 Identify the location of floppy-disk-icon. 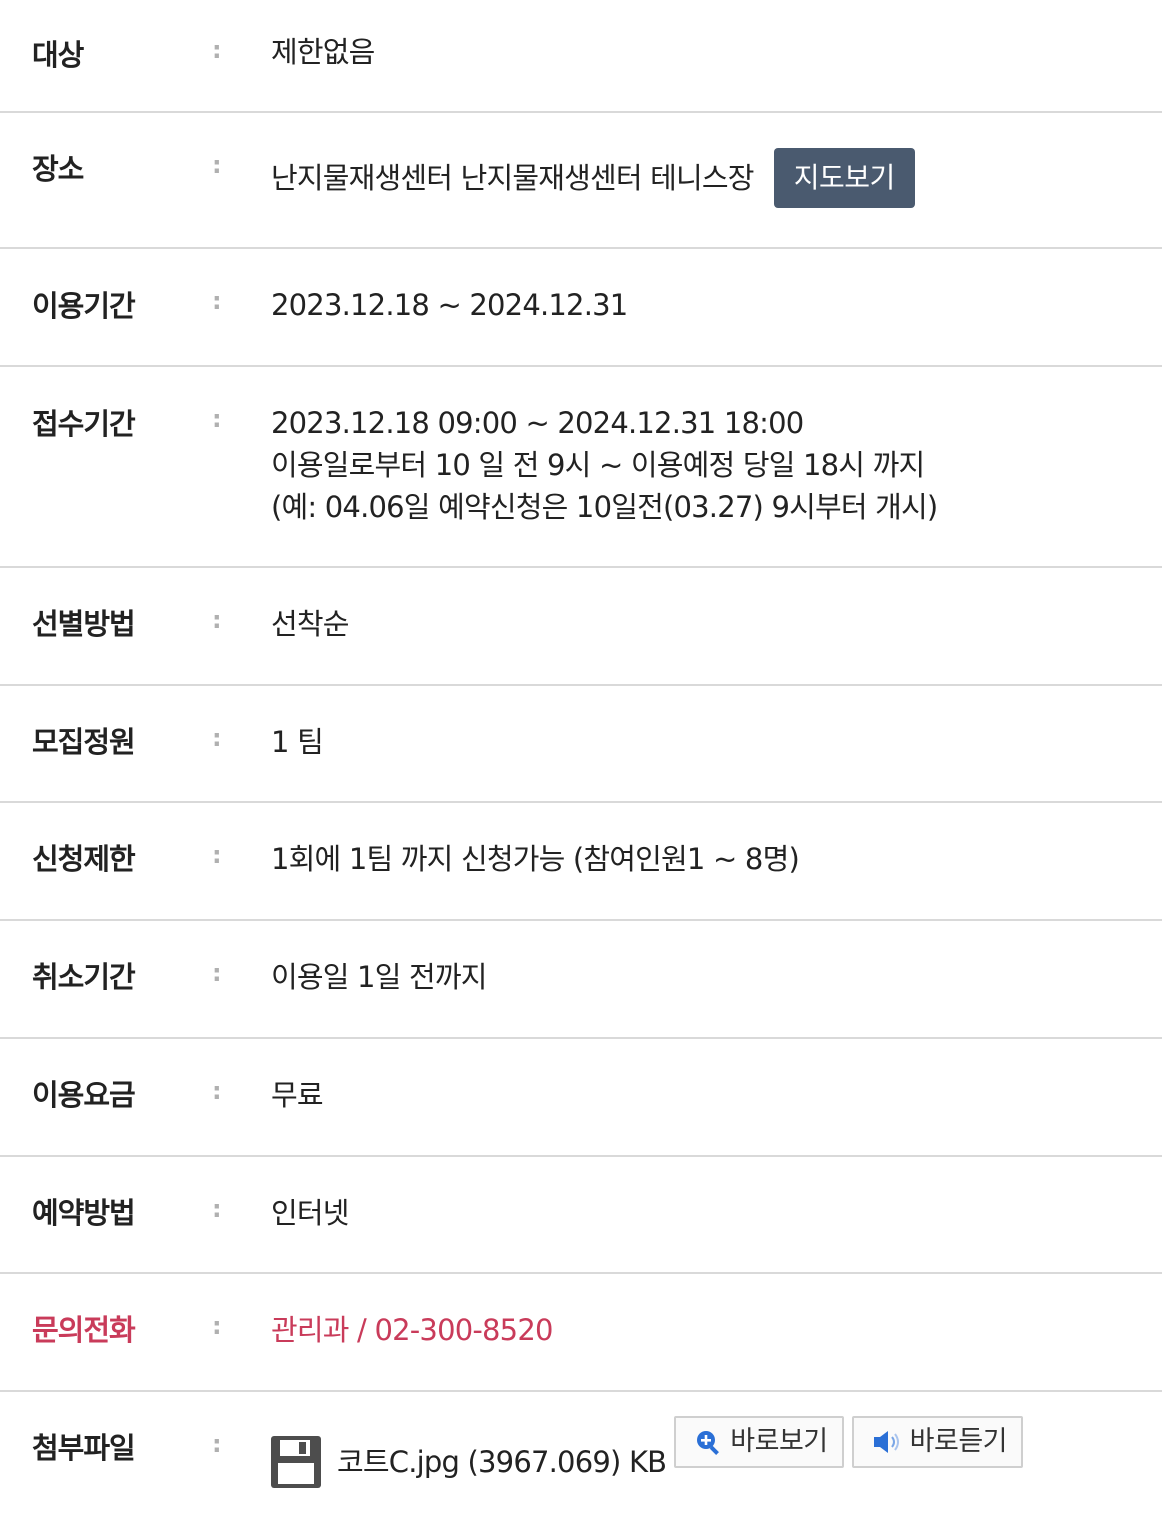
(296, 1462).